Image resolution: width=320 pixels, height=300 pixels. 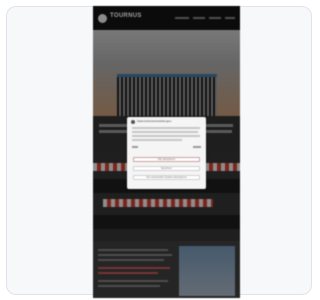 I want to click on checkbox-statistics, so click(x=197, y=147).